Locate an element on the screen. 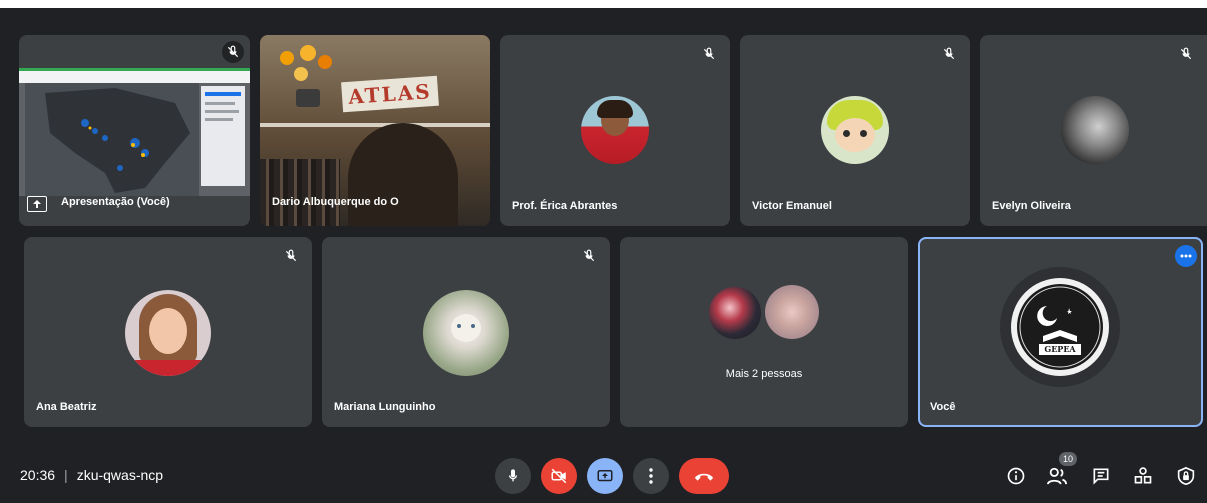  tile-more-participants: Mais 2 pessoas is located at coordinates (764, 332).